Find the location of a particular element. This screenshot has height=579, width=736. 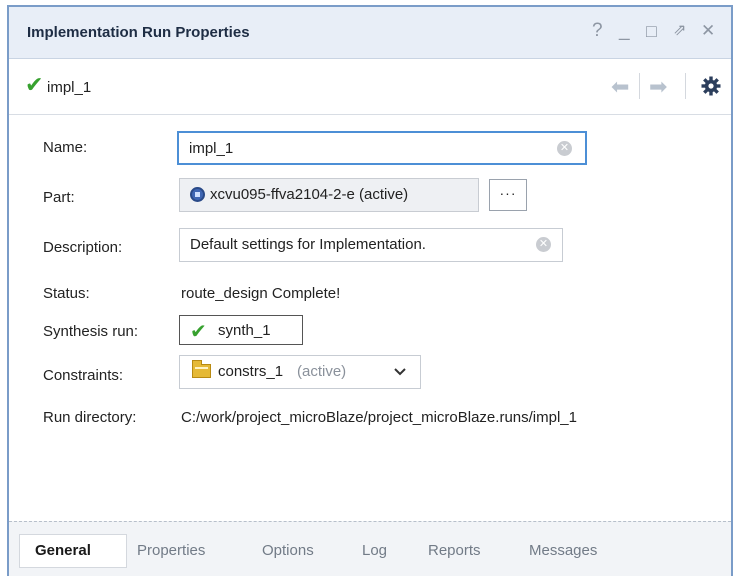

float-icon: ⇗ is located at coordinates (679, 31).